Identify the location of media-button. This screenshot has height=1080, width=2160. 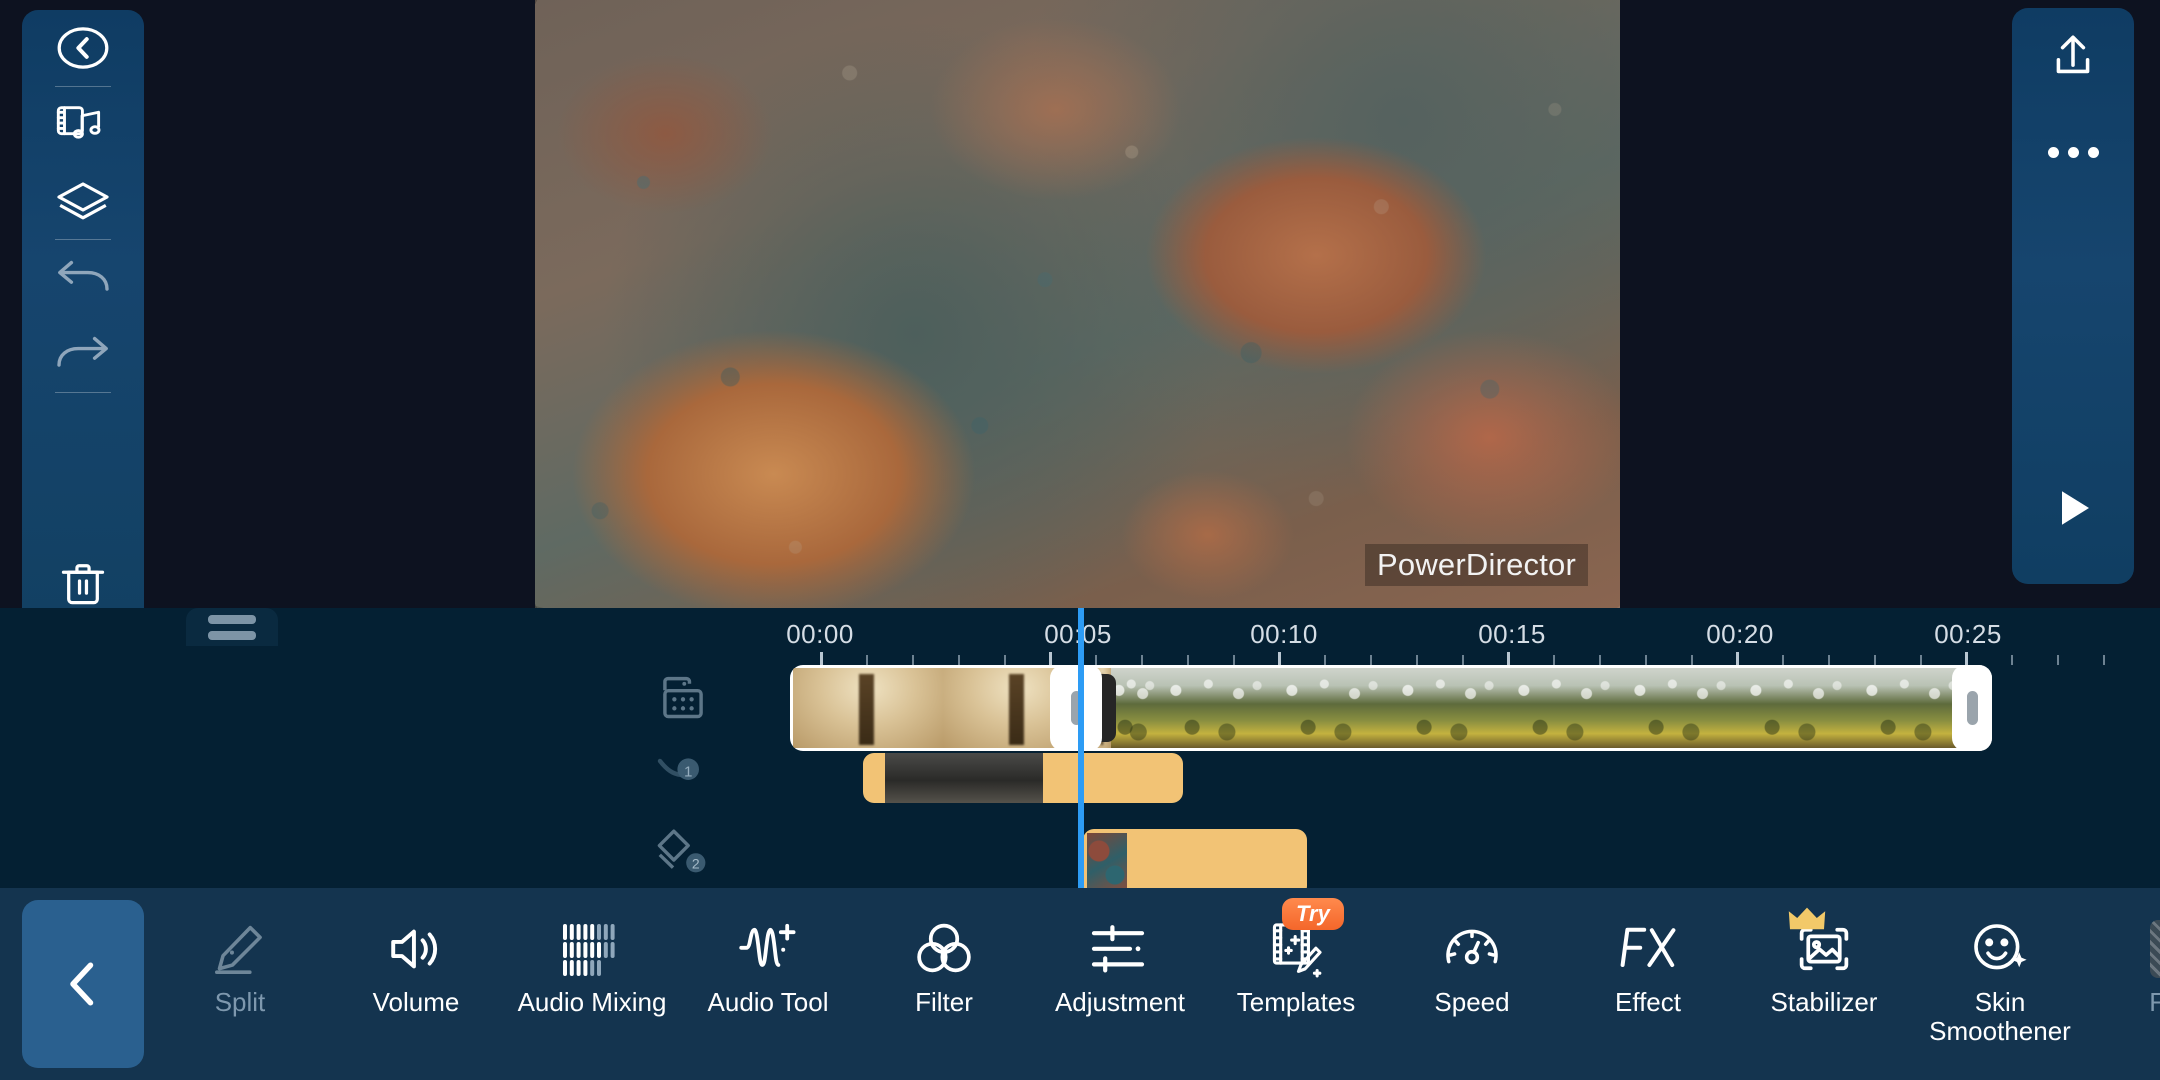
(83, 125).